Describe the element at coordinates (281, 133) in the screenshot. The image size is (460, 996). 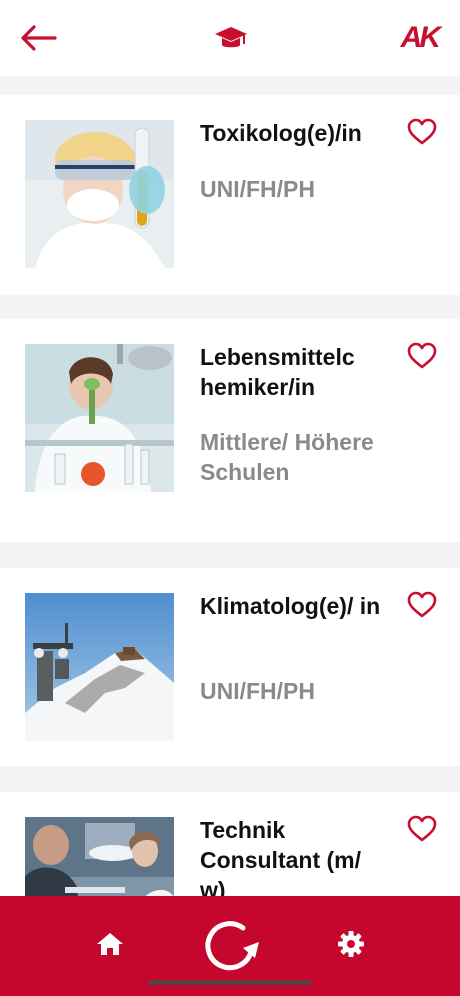
I see `job-title: Toxikolog(e)/in` at that location.